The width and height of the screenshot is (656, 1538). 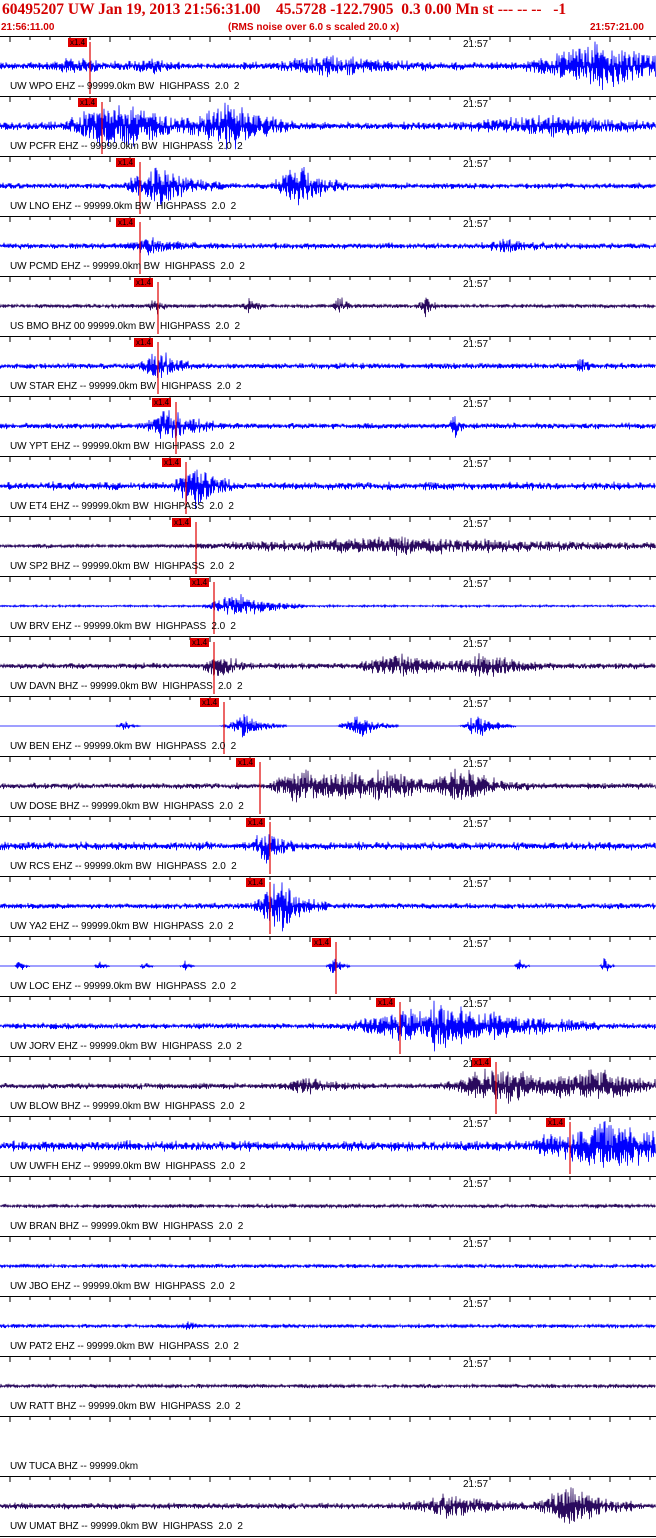 What do you see at coordinates (617, 27) in the screenshot?
I see `window-end-time: 21:57:21.00` at bounding box center [617, 27].